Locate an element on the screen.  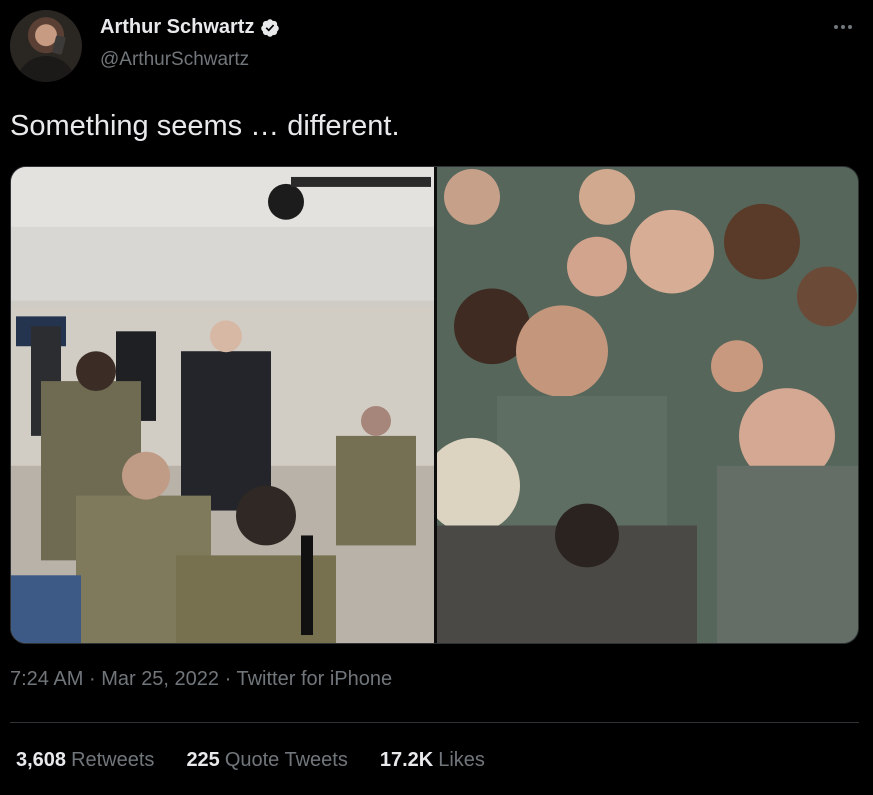
author-display-name: Arthur Schwartz is located at coordinates (177, 27).